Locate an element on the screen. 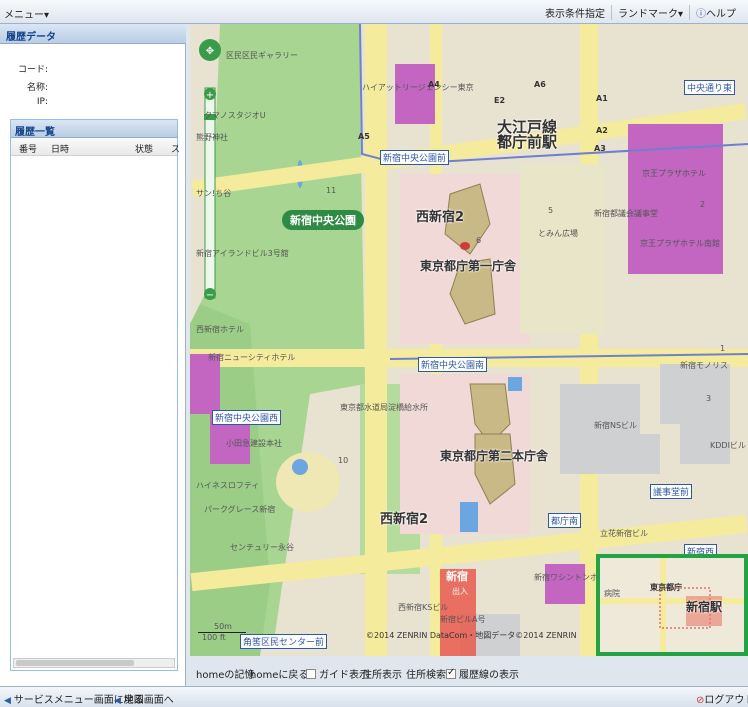  history-line-label: 履歴線の表示 is located at coordinates (489, 675).